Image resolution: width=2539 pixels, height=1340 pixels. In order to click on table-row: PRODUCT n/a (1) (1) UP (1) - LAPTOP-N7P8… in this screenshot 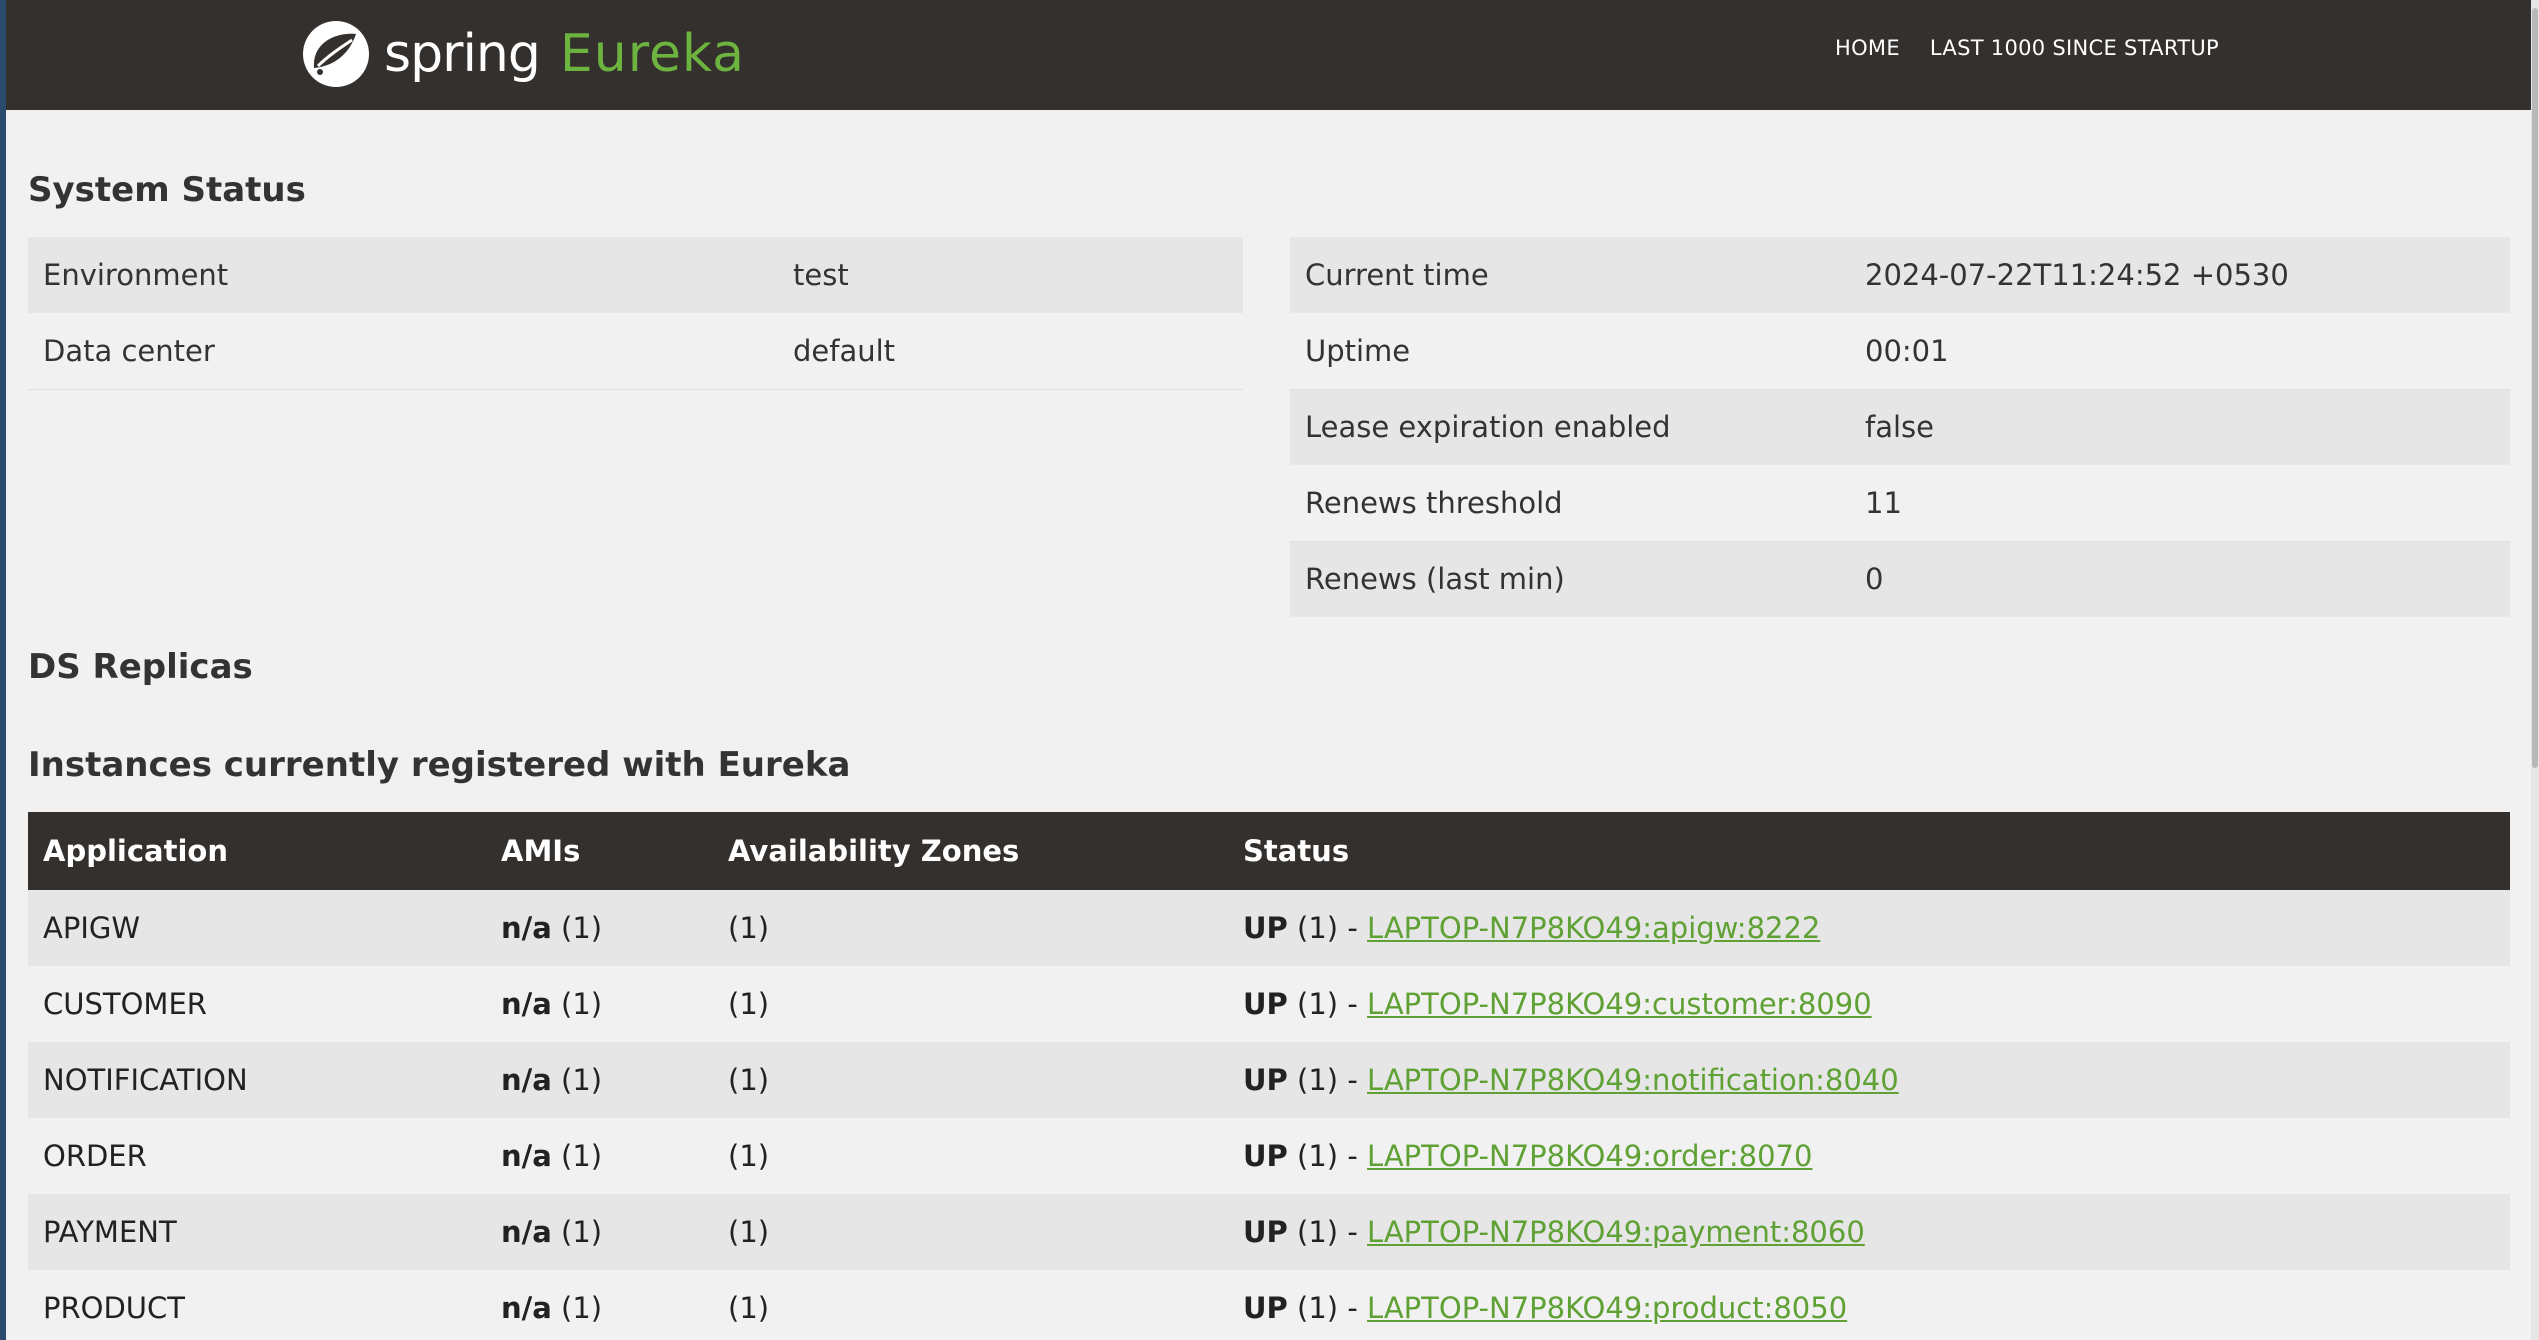, I will do `click(1269, 1305)`.